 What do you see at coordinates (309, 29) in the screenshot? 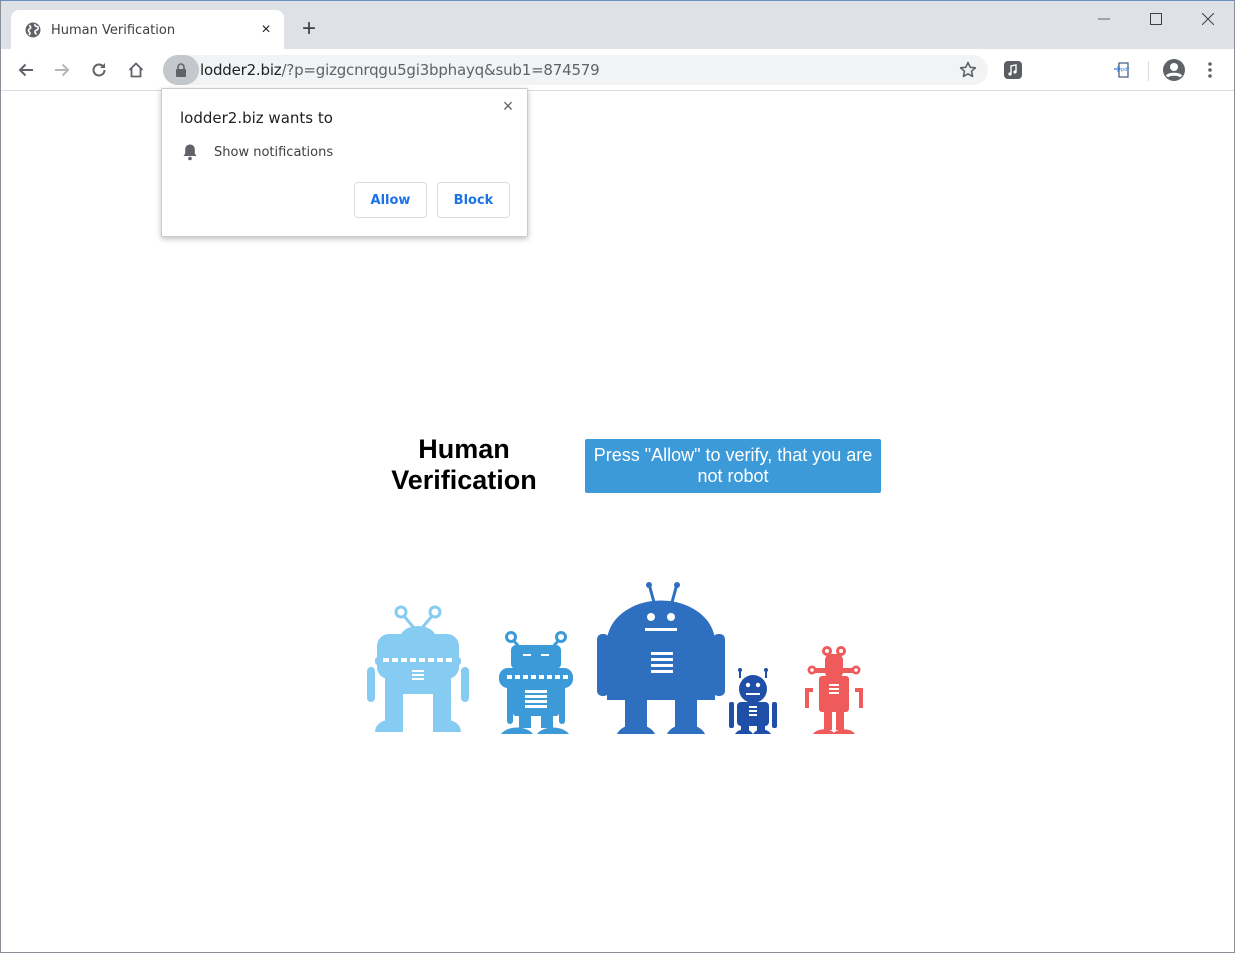
I see `new-tab-button: +` at bounding box center [309, 29].